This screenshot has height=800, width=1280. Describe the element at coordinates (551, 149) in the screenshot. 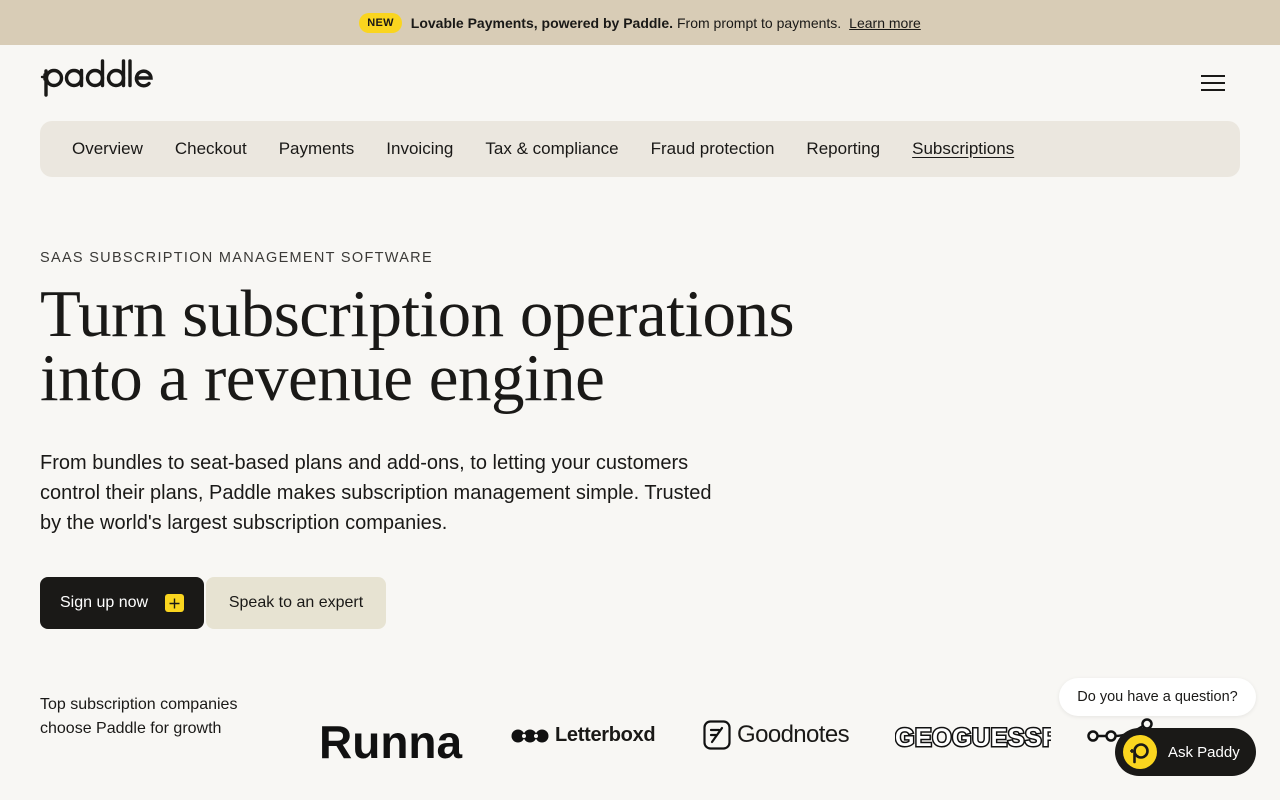

I see `subnav-item-tax-compliance: Tax & compliance` at that location.